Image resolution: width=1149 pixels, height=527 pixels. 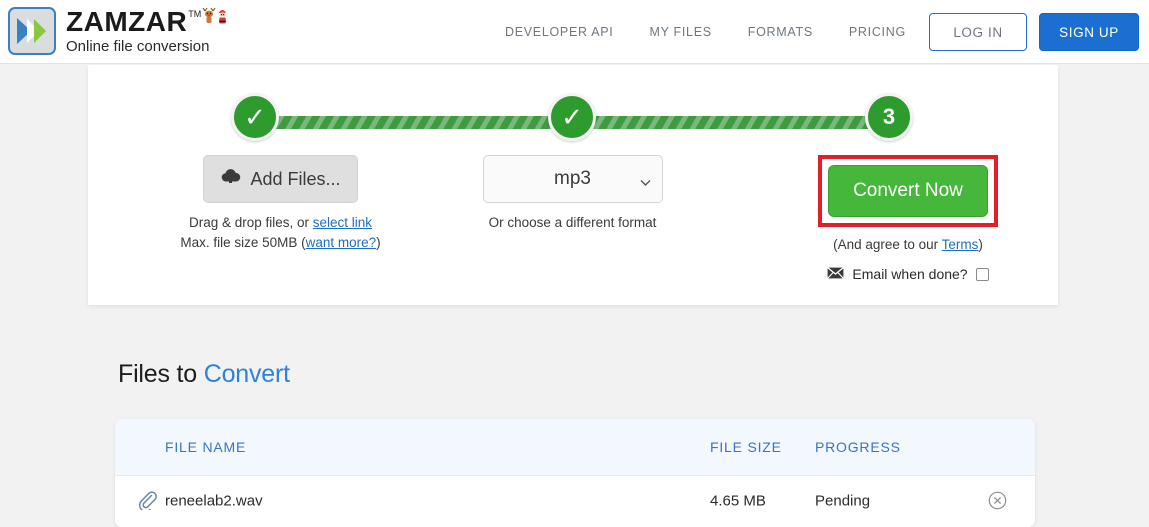 I want to click on select-link-link: select link, so click(x=342, y=222).